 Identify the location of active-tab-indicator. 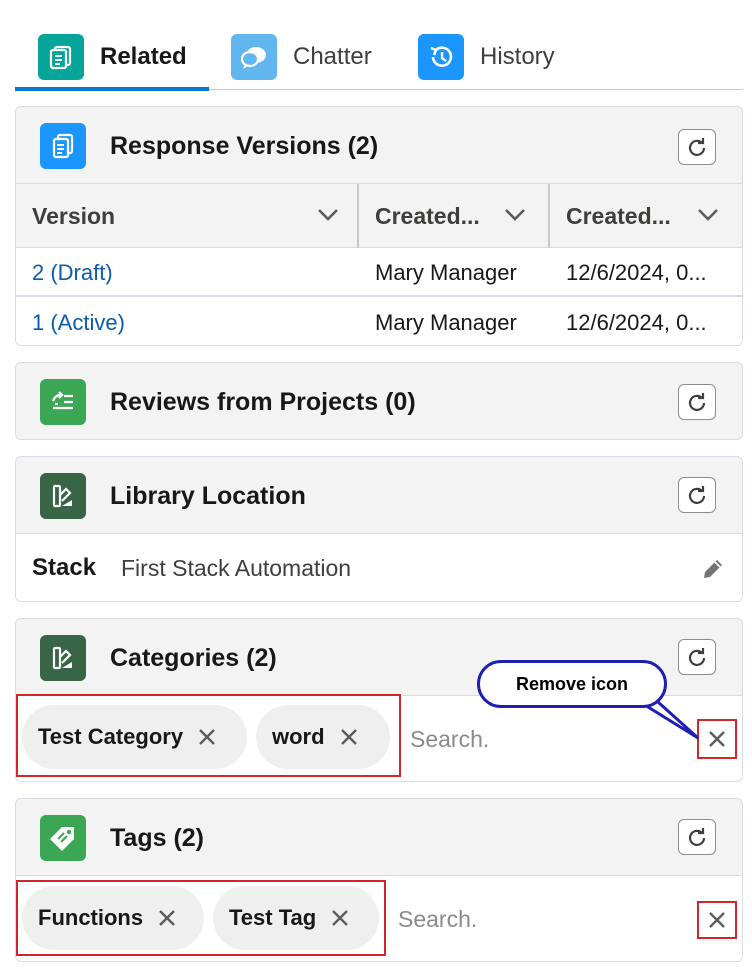
(112, 89).